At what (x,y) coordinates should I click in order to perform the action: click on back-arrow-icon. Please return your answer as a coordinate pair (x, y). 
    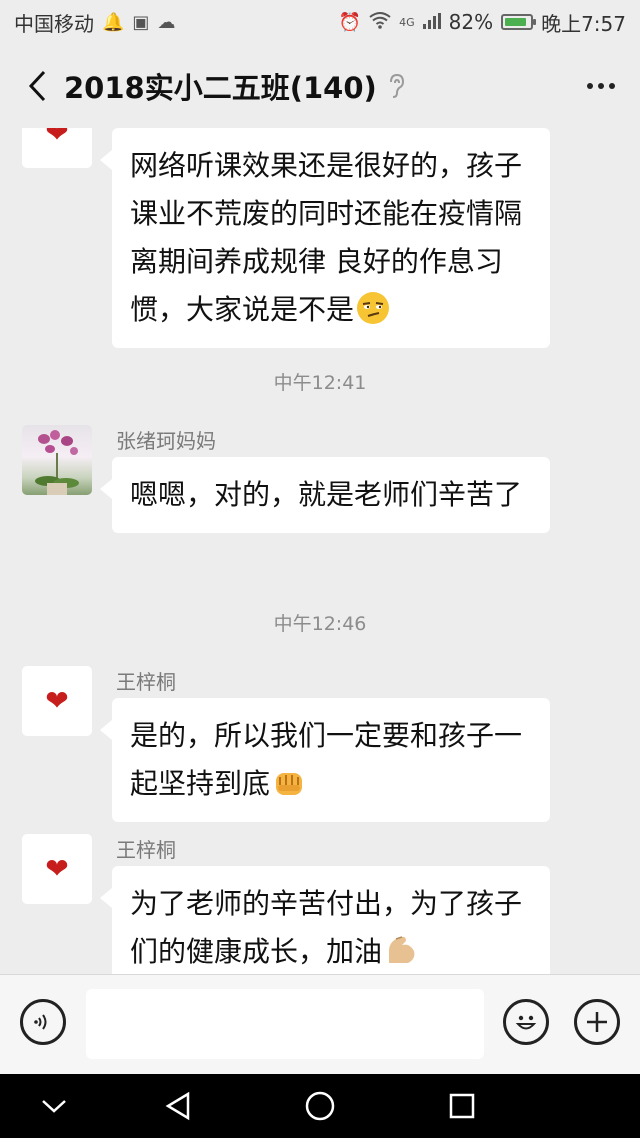
    Looking at the image, I should click on (37, 86).